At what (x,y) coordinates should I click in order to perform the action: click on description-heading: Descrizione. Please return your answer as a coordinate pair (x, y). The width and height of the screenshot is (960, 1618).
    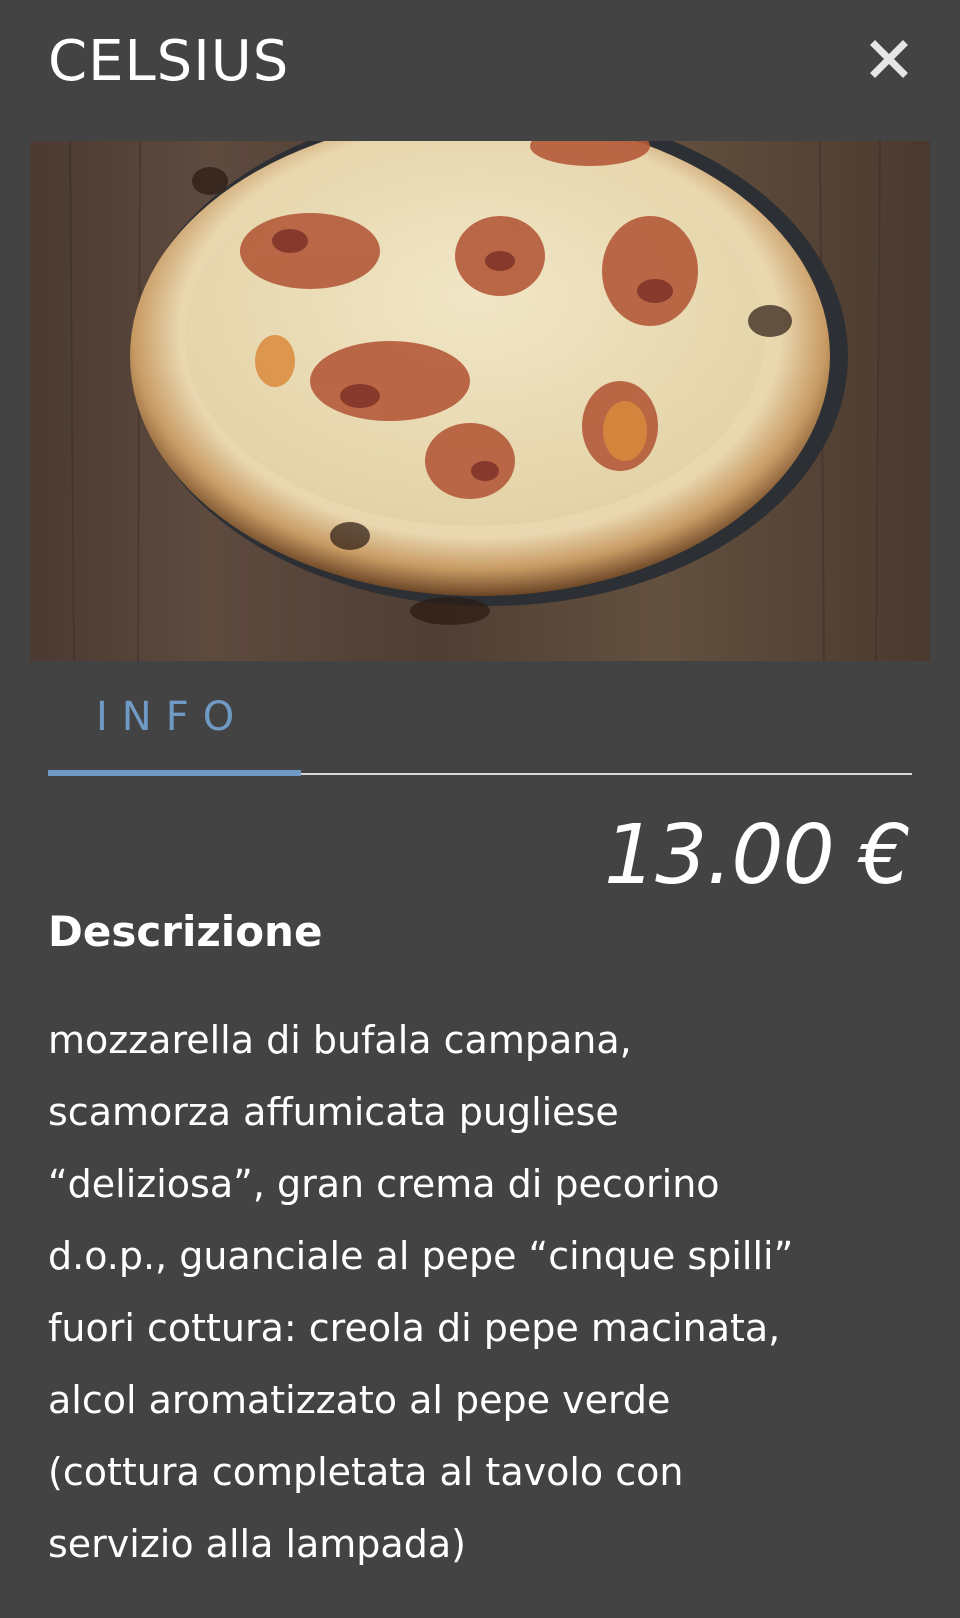
    Looking at the image, I should click on (185, 931).